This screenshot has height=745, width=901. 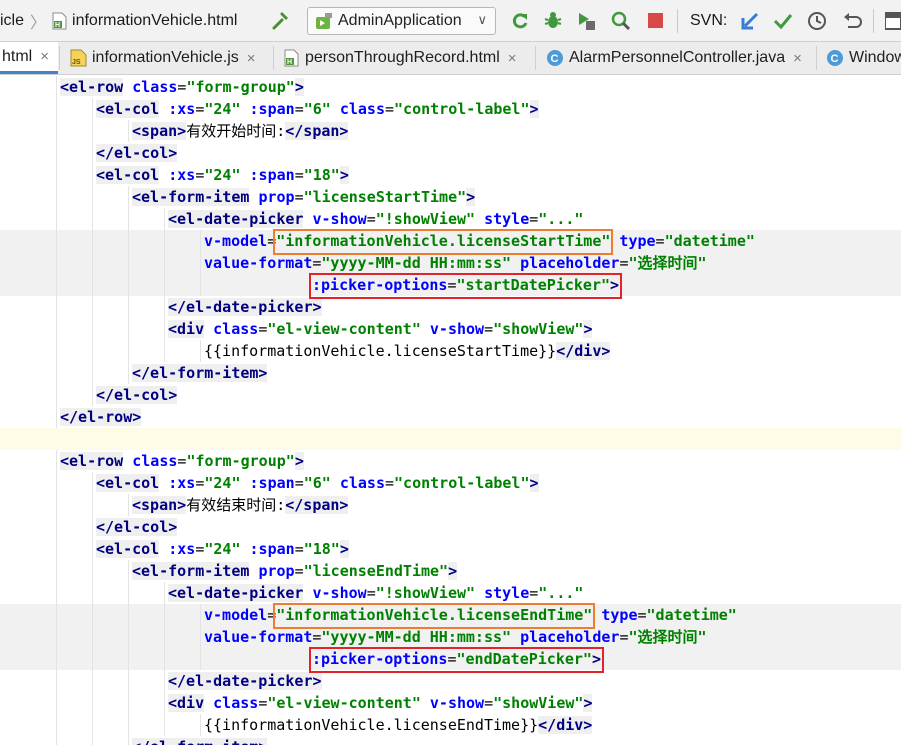 I want to click on revert-icon, so click(x=852, y=21).